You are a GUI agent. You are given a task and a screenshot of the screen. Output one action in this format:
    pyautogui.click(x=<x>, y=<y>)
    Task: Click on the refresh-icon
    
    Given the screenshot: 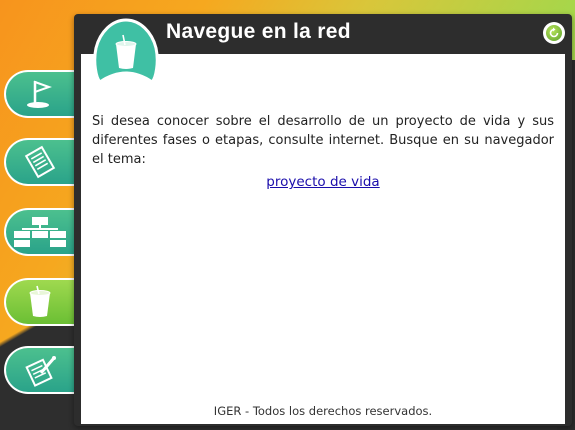 What is the action you would take?
    pyautogui.click(x=554, y=33)
    